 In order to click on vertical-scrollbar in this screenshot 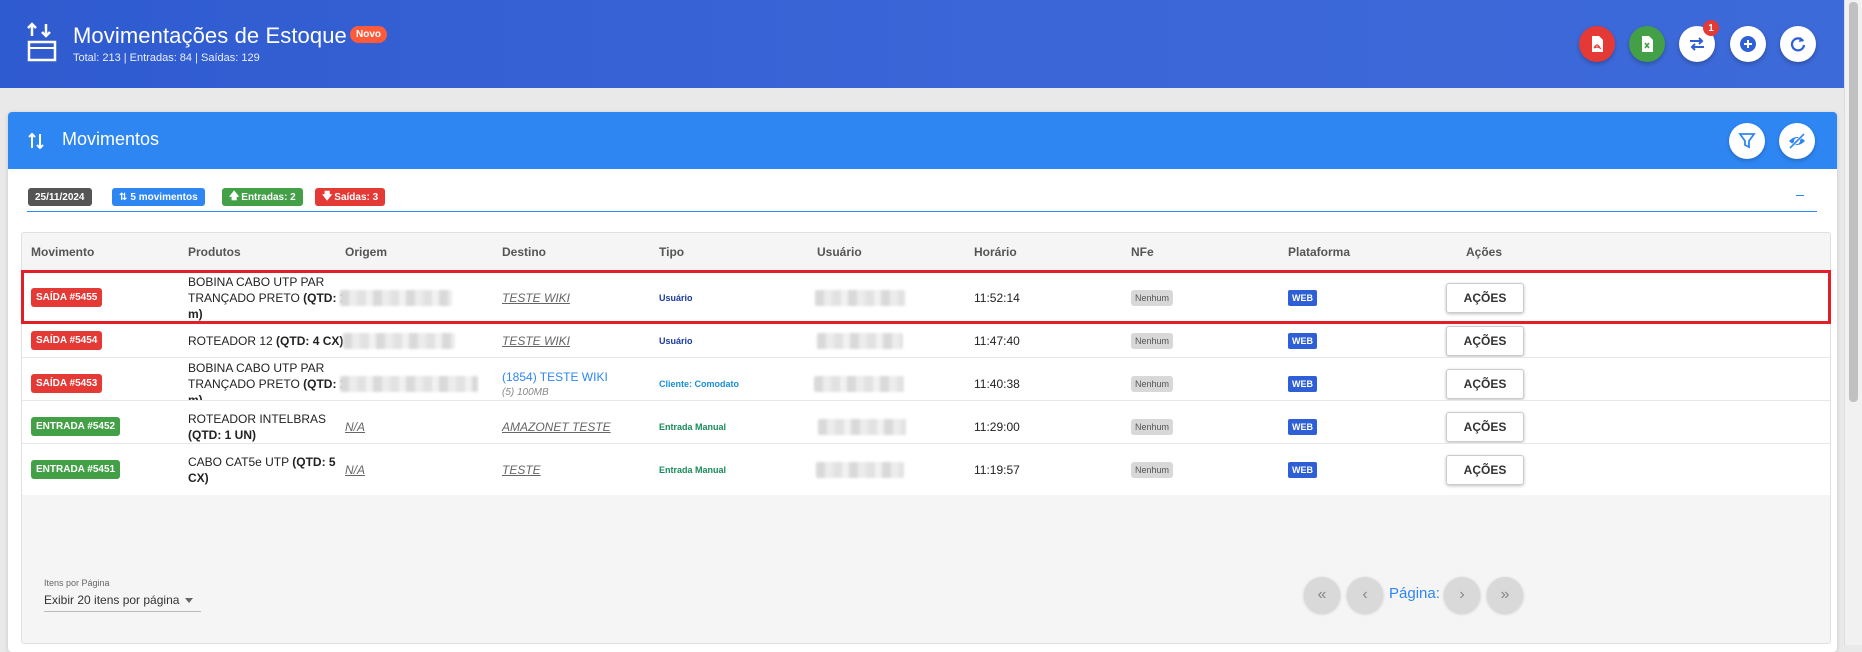, I will do `click(1853, 322)`.